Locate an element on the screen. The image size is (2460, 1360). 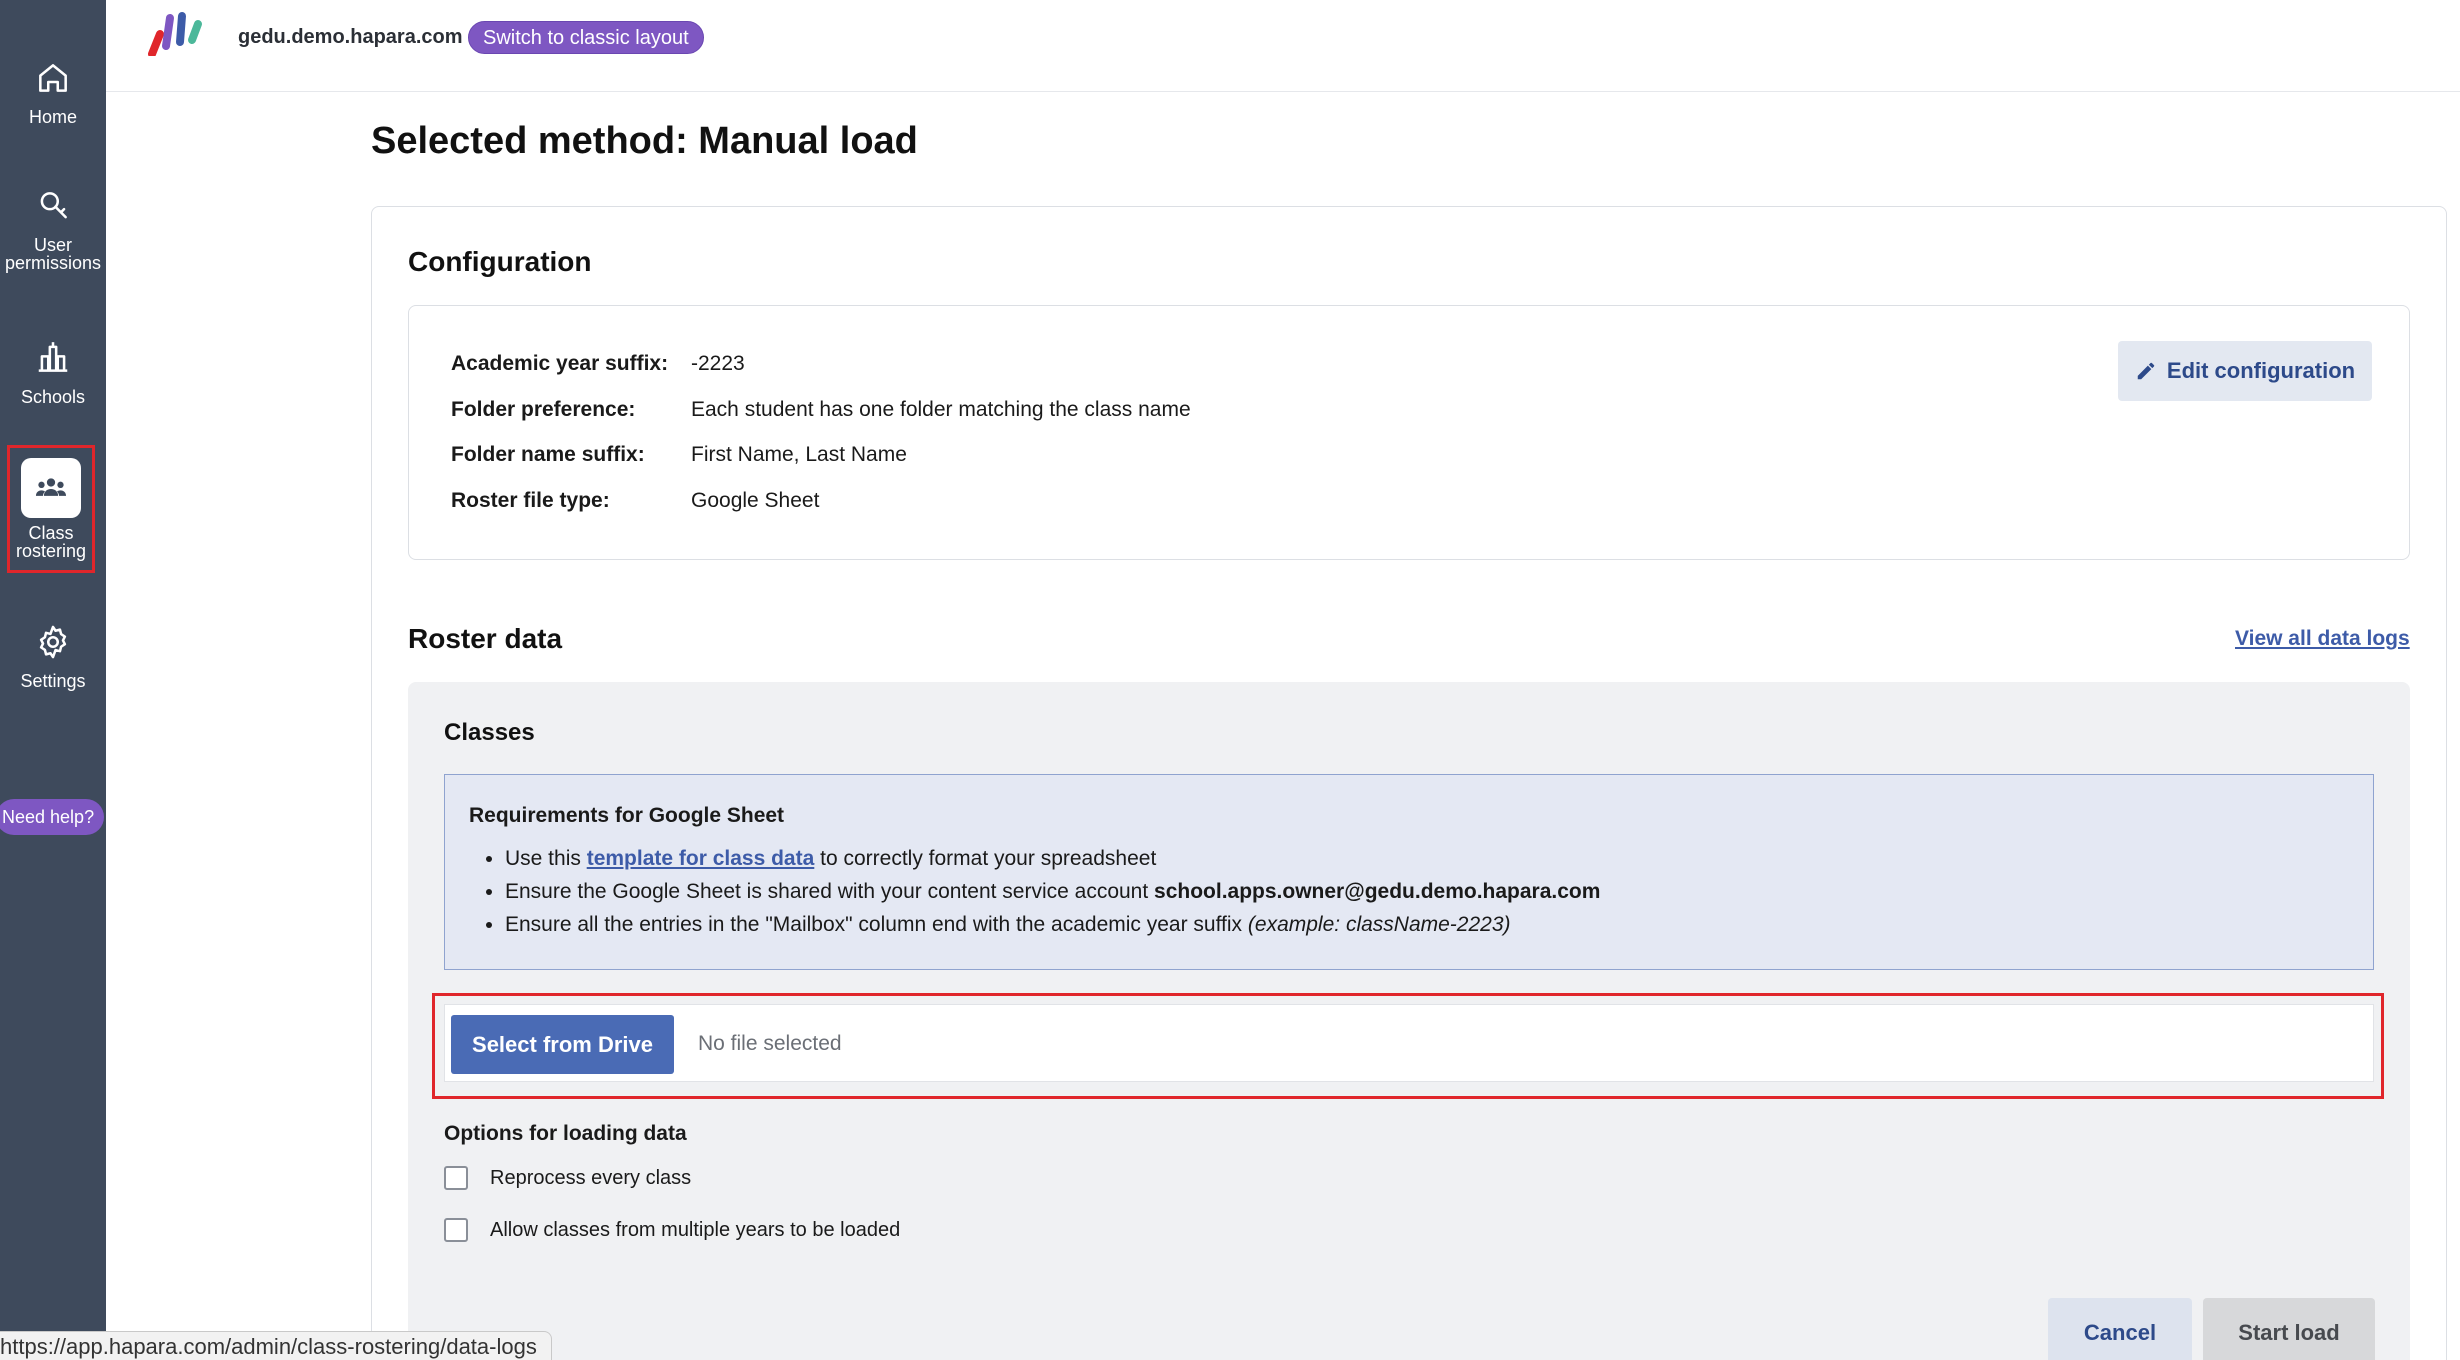
sidebar-item-settings: Settings is located at coordinates (53, 651).